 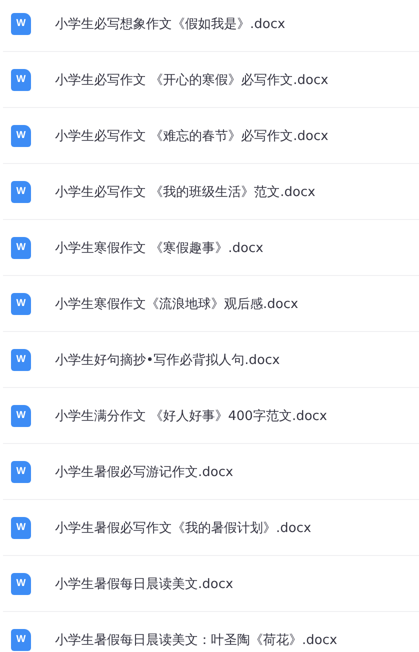 What do you see at coordinates (144, 472) in the screenshot?
I see `file-name: 小学生暑假必写游记作文.docx` at bounding box center [144, 472].